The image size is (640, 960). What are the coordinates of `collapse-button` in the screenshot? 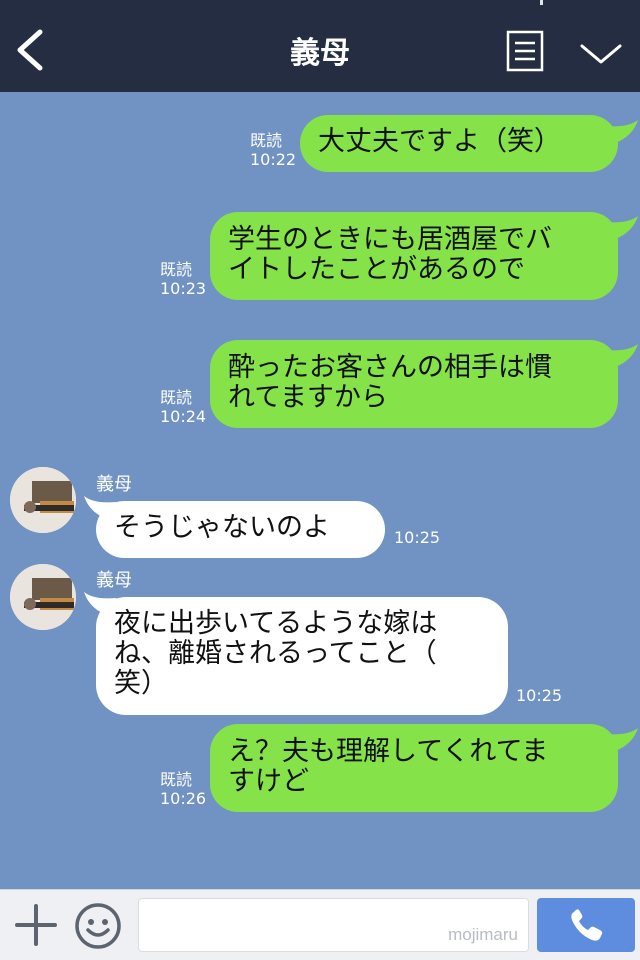 It's located at (601, 53).